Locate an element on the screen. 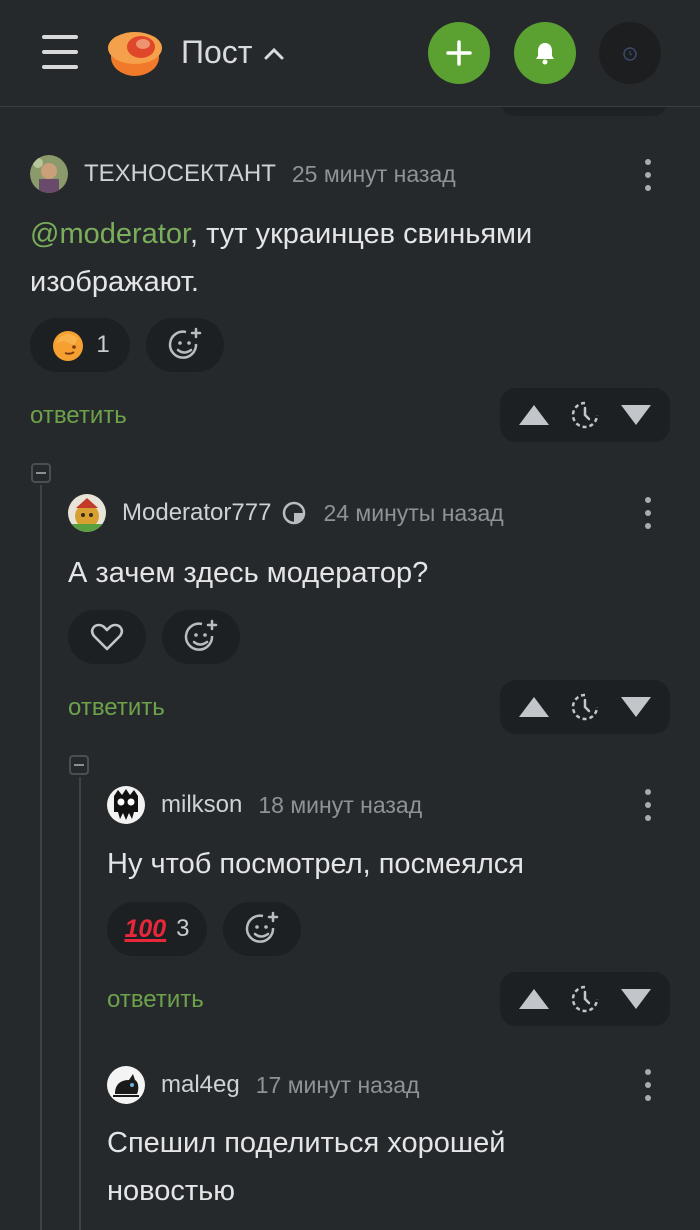  plus-icon is located at coordinates (459, 53).